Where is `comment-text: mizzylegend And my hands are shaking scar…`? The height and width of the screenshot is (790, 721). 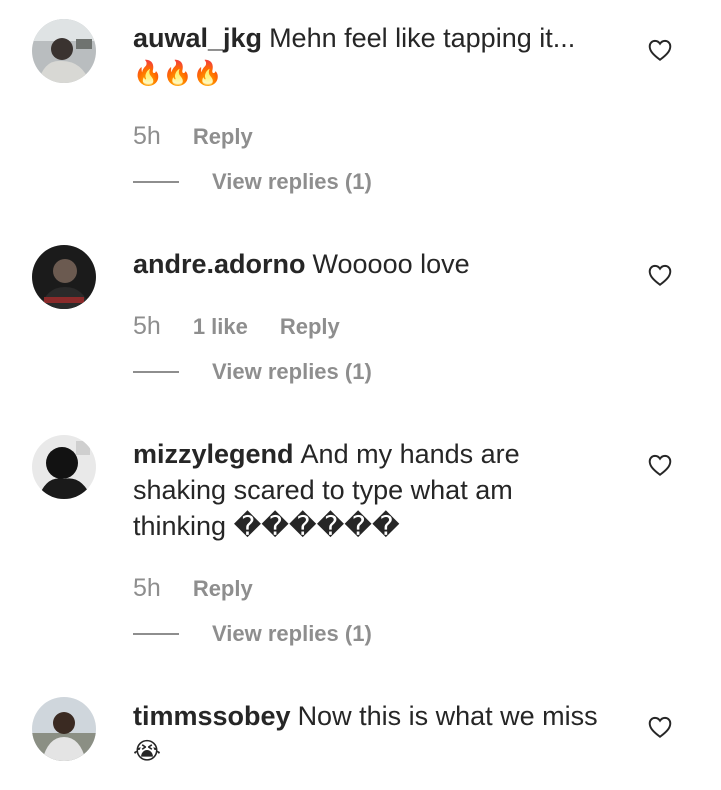 comment-text: mizzylegend And my hands are shaking scar… is located at coordinates (343, 490).